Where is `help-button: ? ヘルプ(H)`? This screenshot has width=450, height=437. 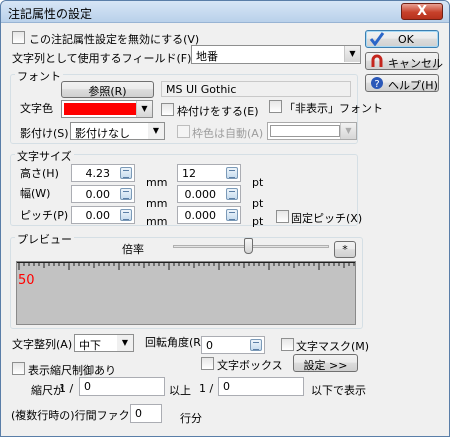
help-button: ? ヘルプ(H) is located at coordinates (402, 83).